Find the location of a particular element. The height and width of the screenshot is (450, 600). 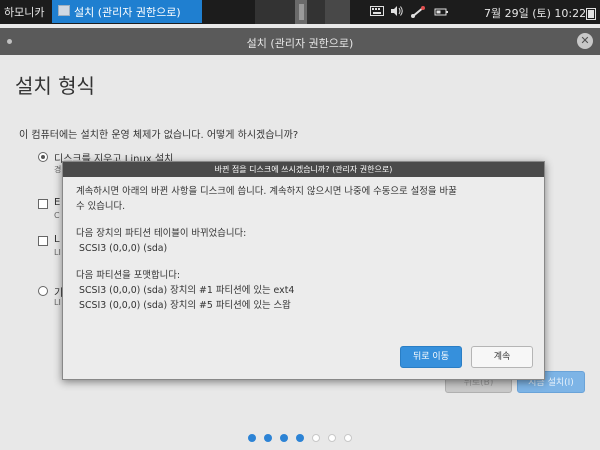

window-title: 설치 (관리자 권한으로) is located at coordinates (300, 43).